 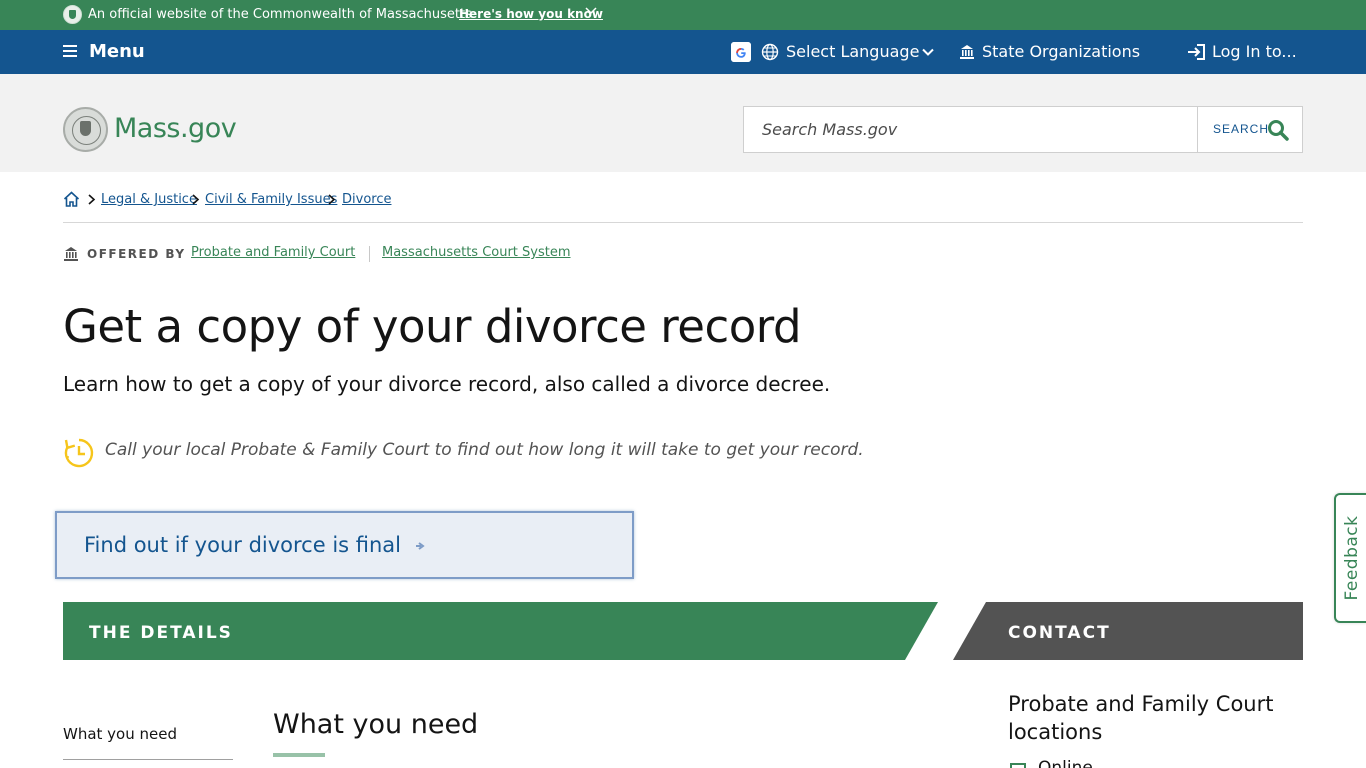 I want to click on toc-divider, so click(x=148, y=759).